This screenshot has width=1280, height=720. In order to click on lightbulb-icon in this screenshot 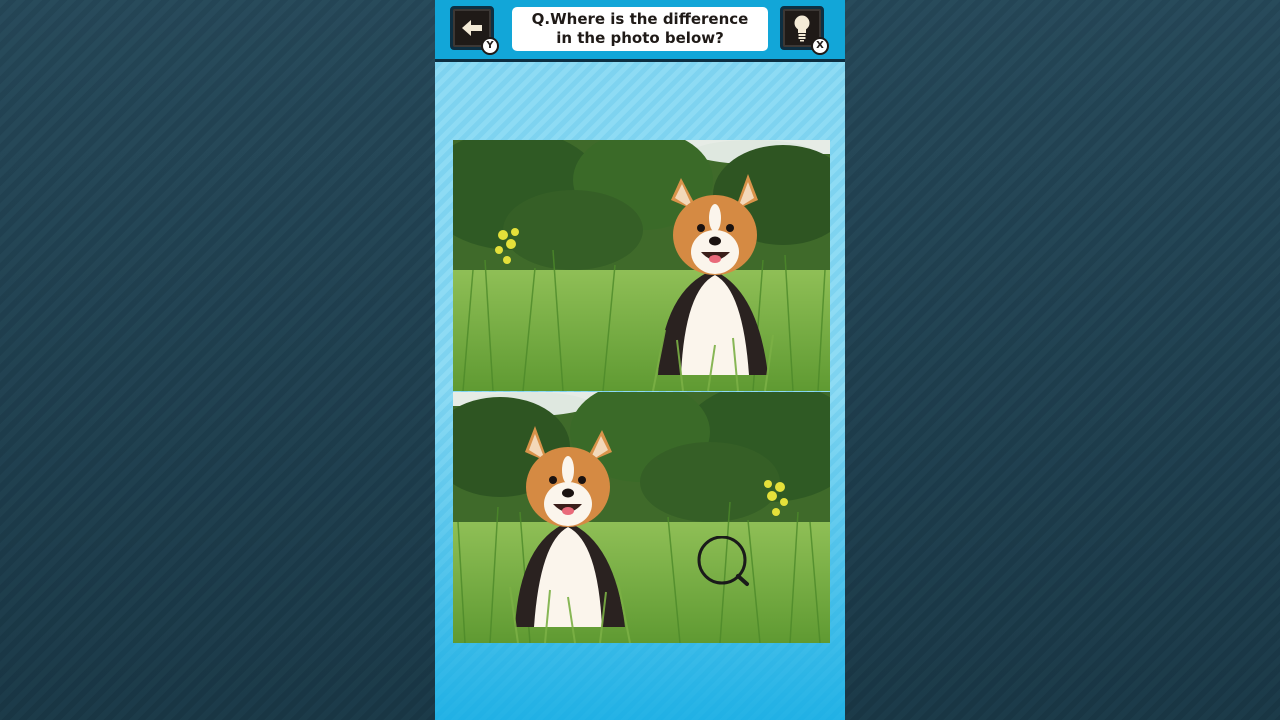, I will do `click(802, 28)`.